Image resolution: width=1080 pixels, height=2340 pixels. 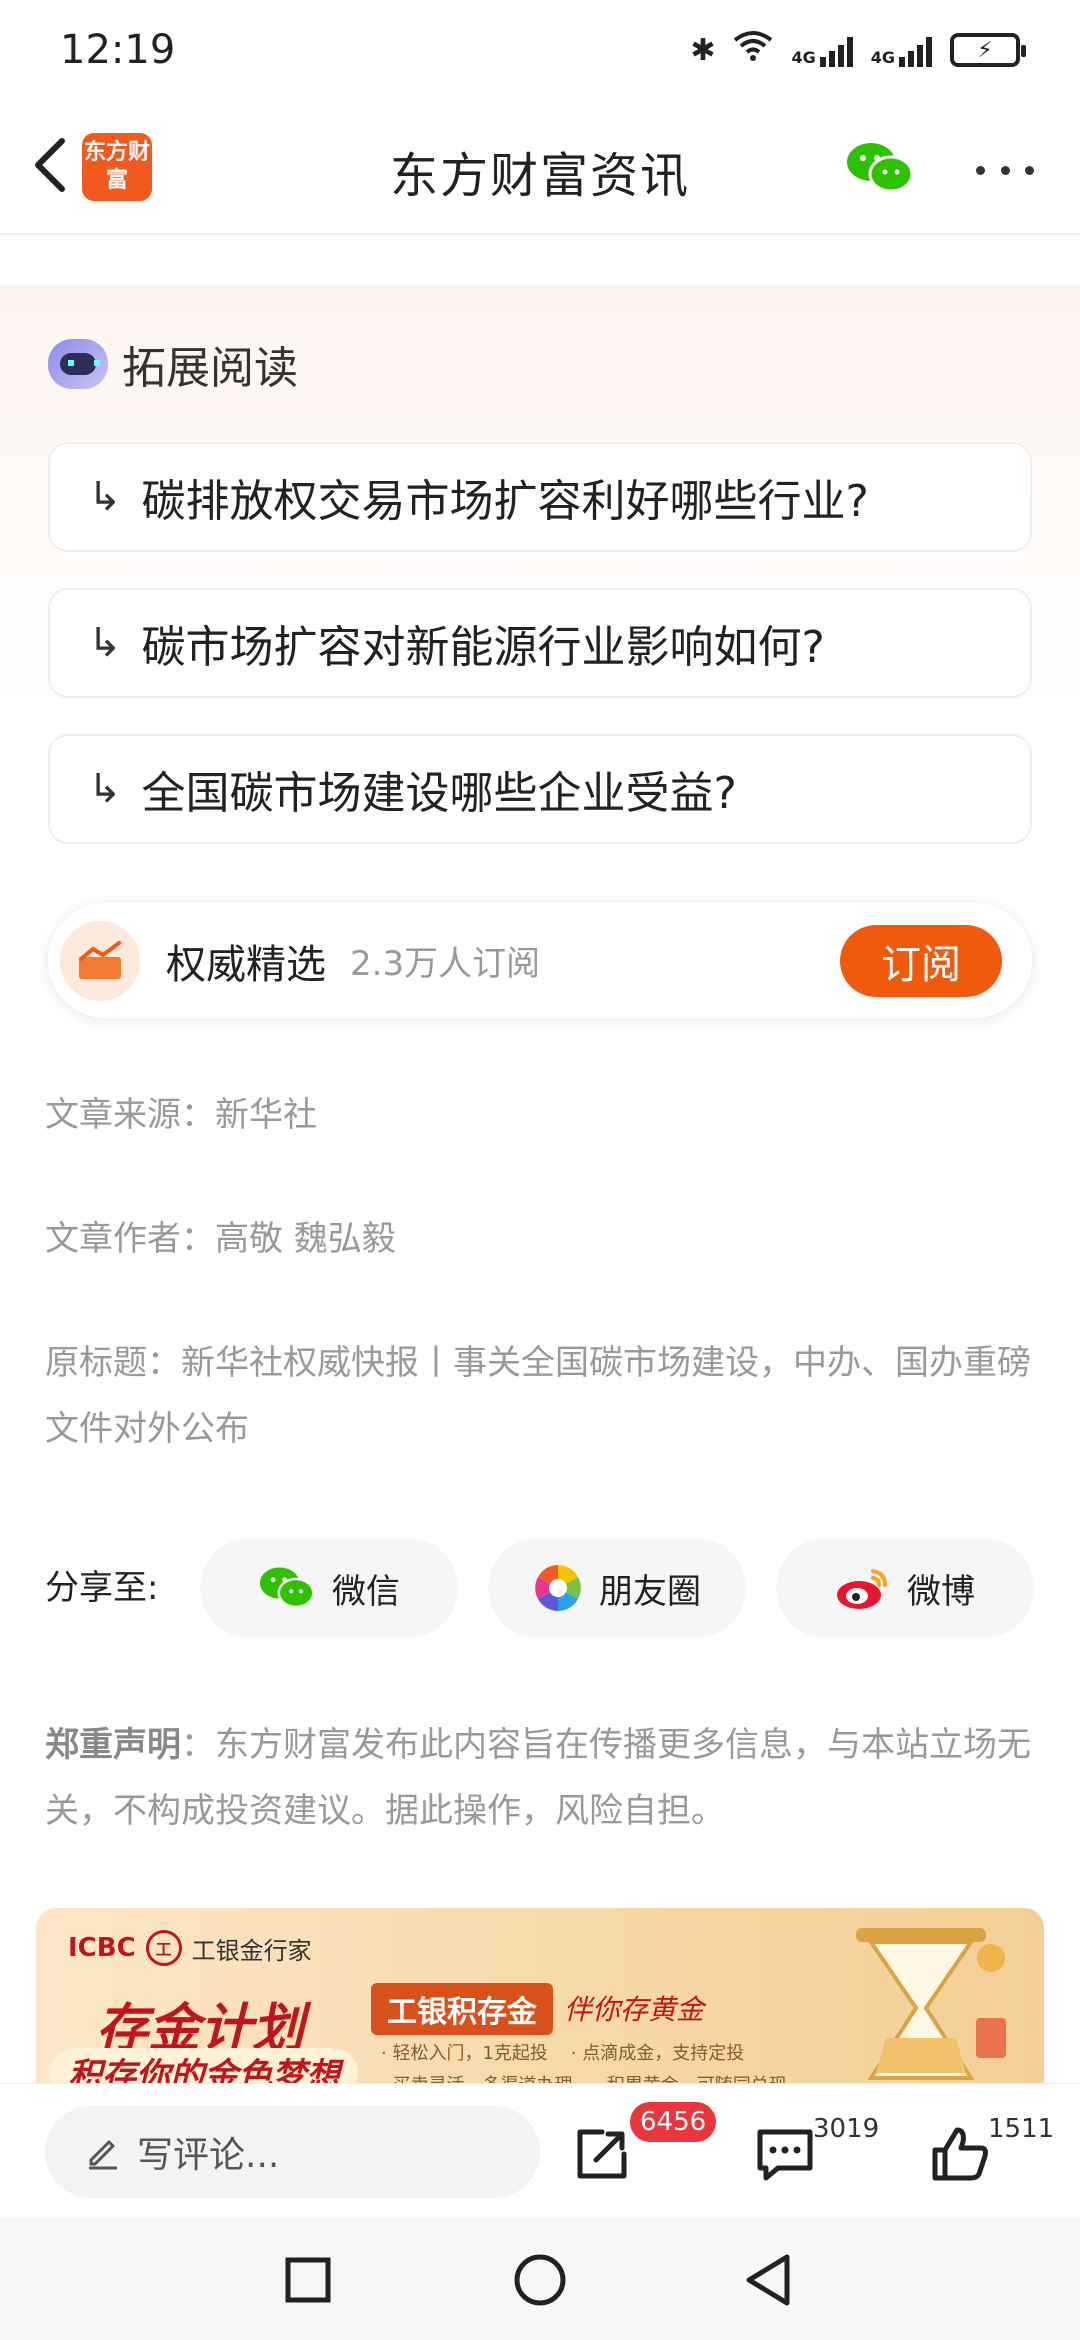 I want to click on recent-apps-button, so click(x=308, y=2280).